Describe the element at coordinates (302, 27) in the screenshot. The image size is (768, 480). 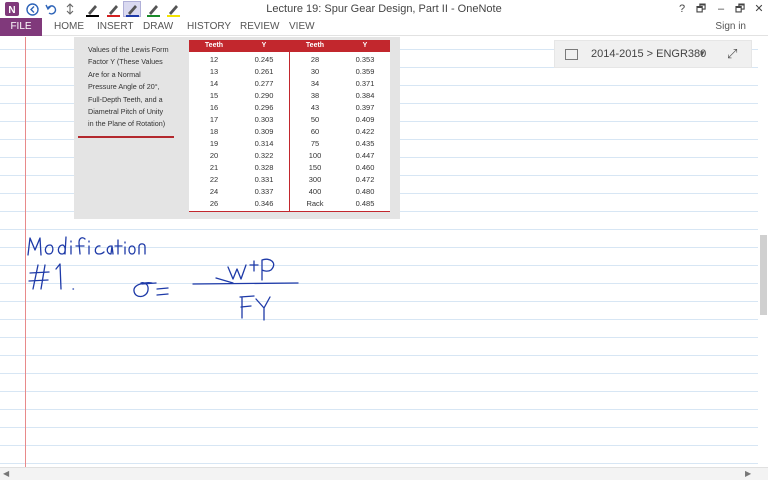
I see `tab-view: VIEW` at that location.